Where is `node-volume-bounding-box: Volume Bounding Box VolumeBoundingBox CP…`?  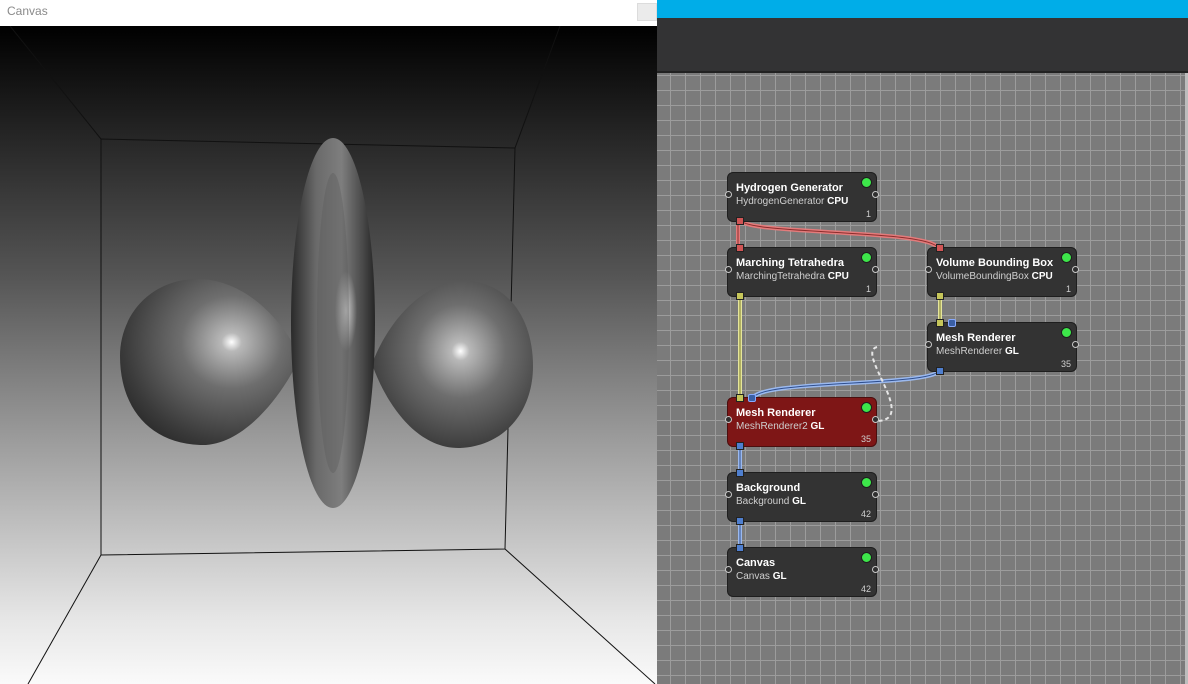
node-volume-bounding-box: Volume Bounding Box VolumeBoundingBox CP… is located at coordinates (1002, 272).